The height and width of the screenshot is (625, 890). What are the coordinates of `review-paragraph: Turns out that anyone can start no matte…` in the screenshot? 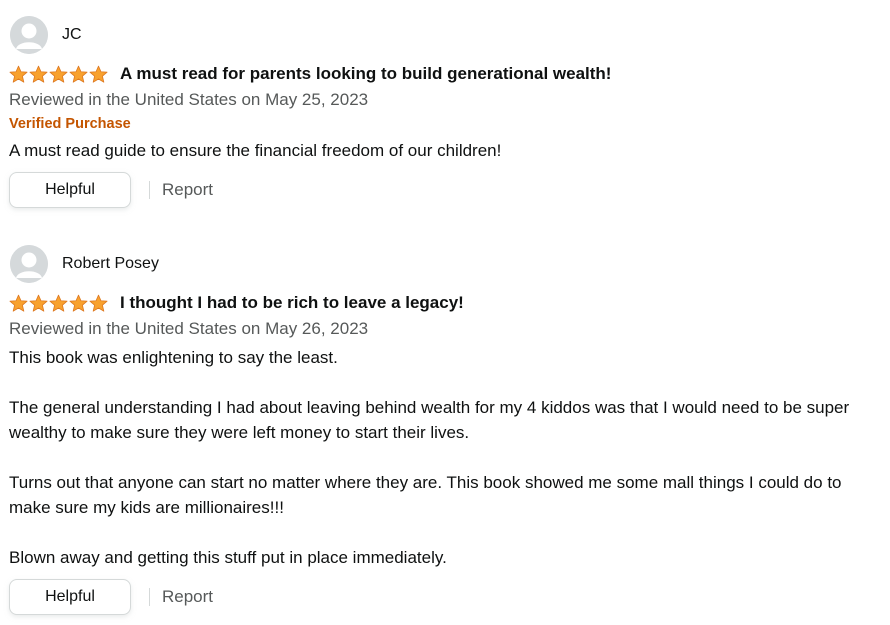 It's located at (425, 495).